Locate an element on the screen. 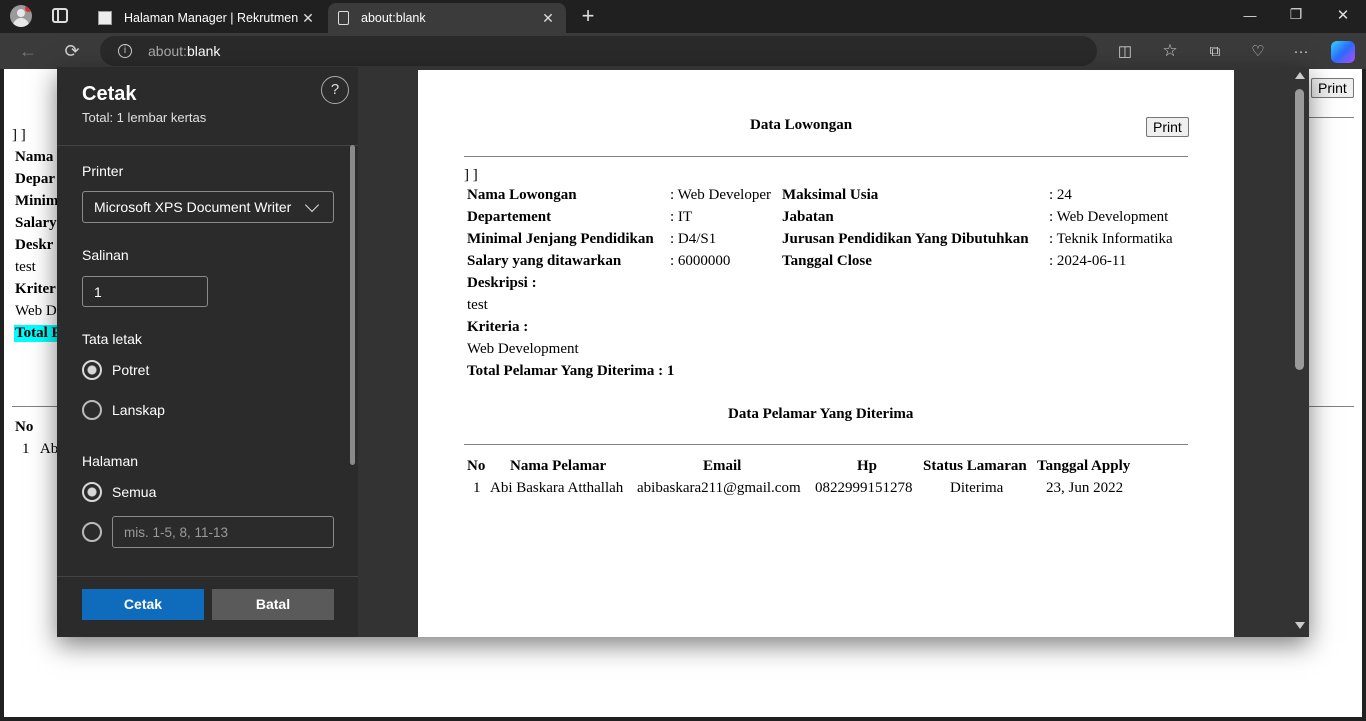  table-header-status: Status Lamaran is located at coordinates (975, 466).